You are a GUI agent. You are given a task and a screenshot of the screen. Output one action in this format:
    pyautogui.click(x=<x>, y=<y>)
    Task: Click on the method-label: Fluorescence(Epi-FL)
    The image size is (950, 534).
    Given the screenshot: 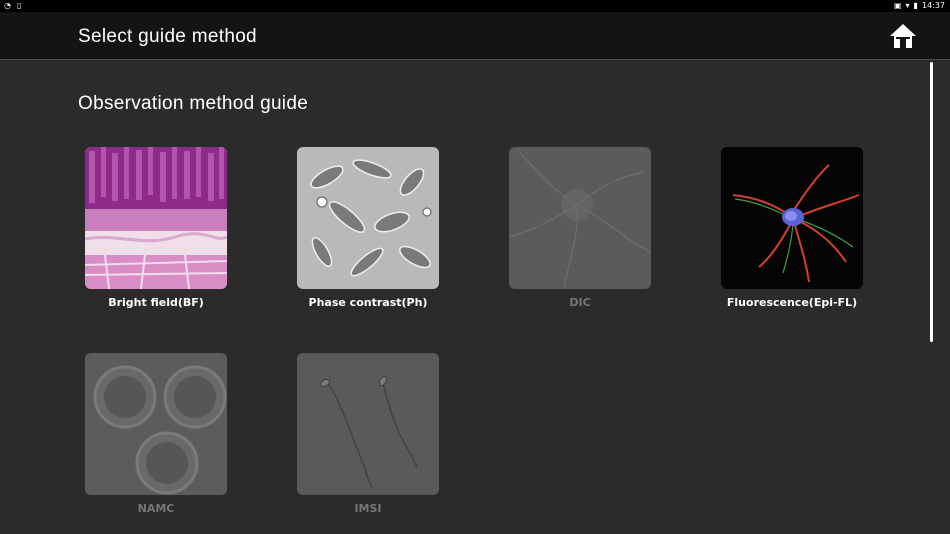 What is the action you would take?
    pyautogui.click(x=792, y=302)
    